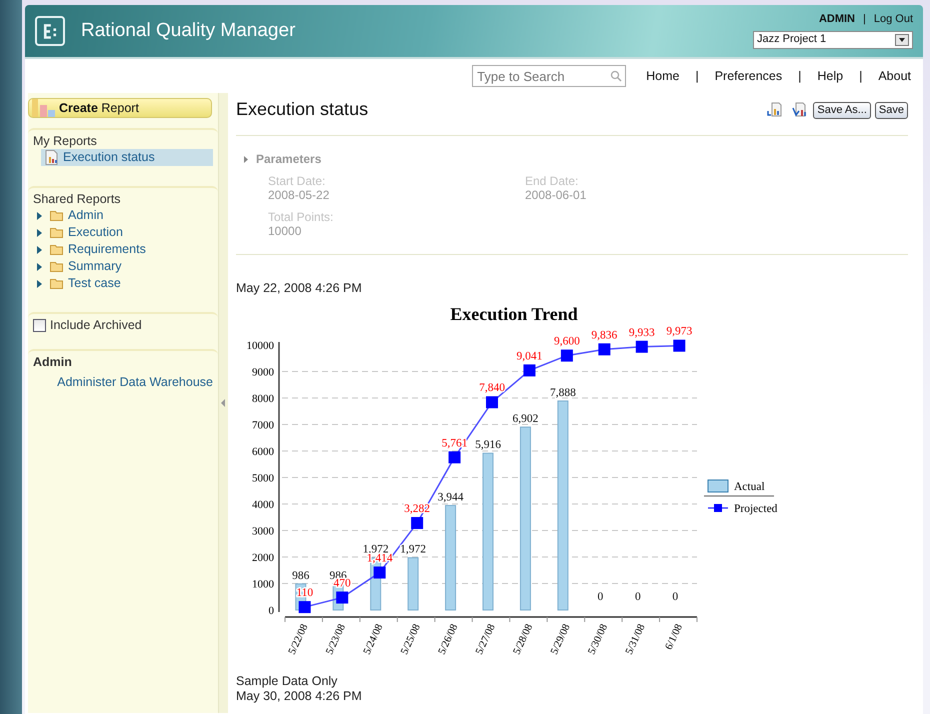 The image size is (930, 714). I want to click on export-icon, so click(775, 110).